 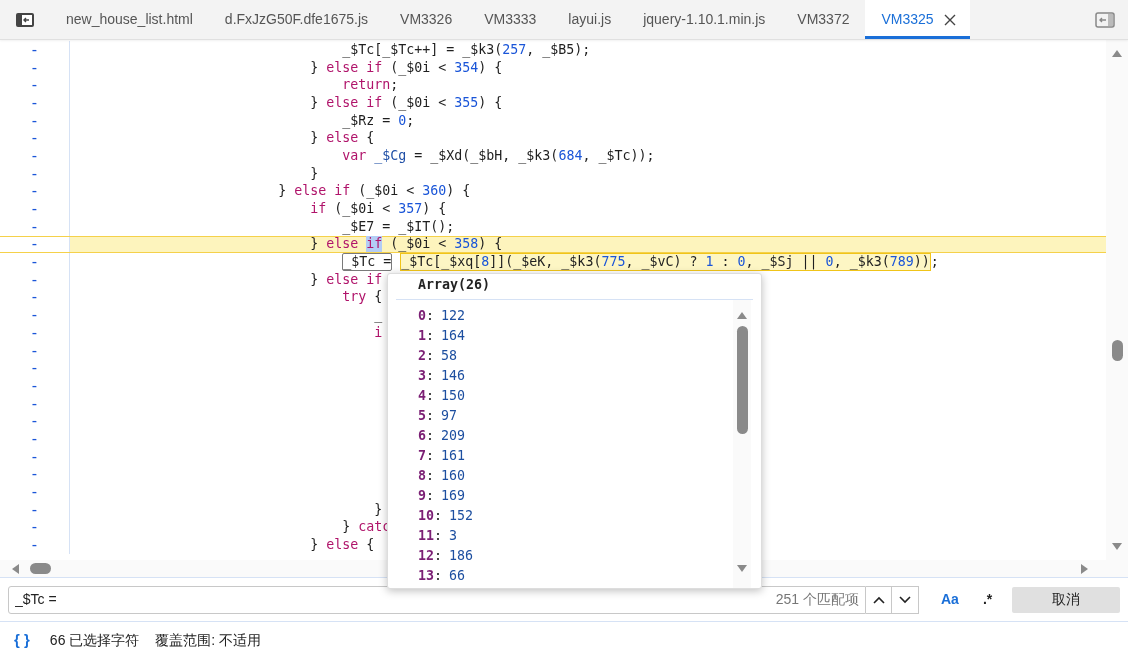 What do you see at coordinates (318, 209) in the screenshot?
I see `code-text: if` at bounding box center [318, 209].